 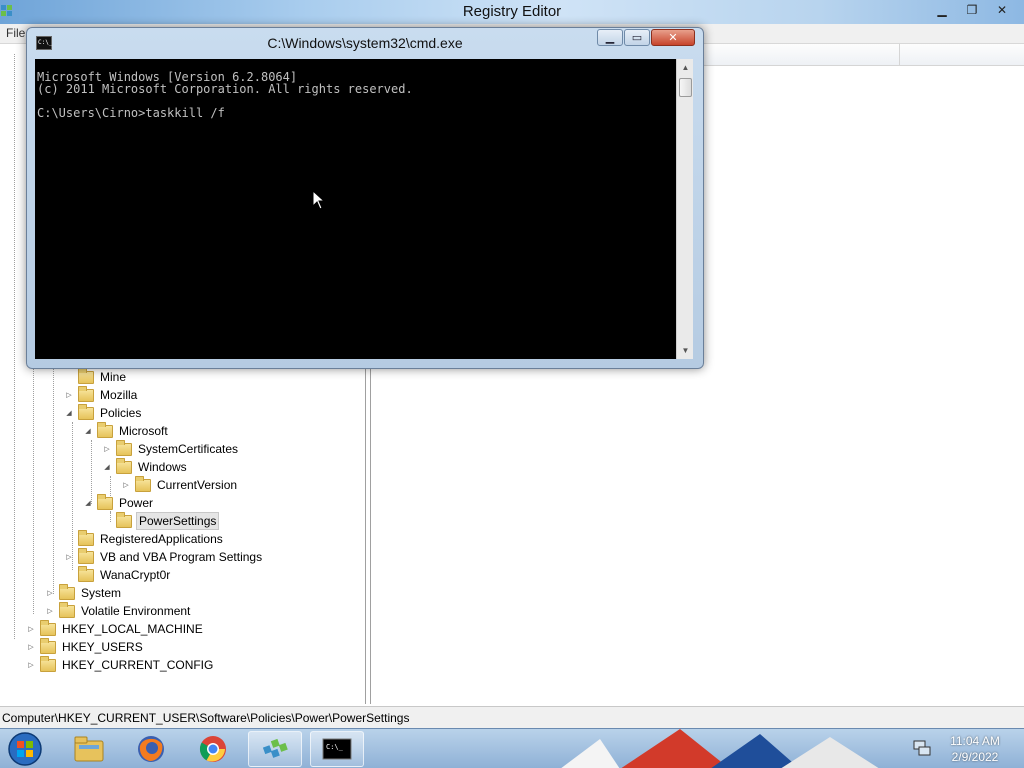 What do you see at coordinates (975, 741) in the screenshot?
I see `clock-time: 11:04 AM` at bounding box center [975, 741].